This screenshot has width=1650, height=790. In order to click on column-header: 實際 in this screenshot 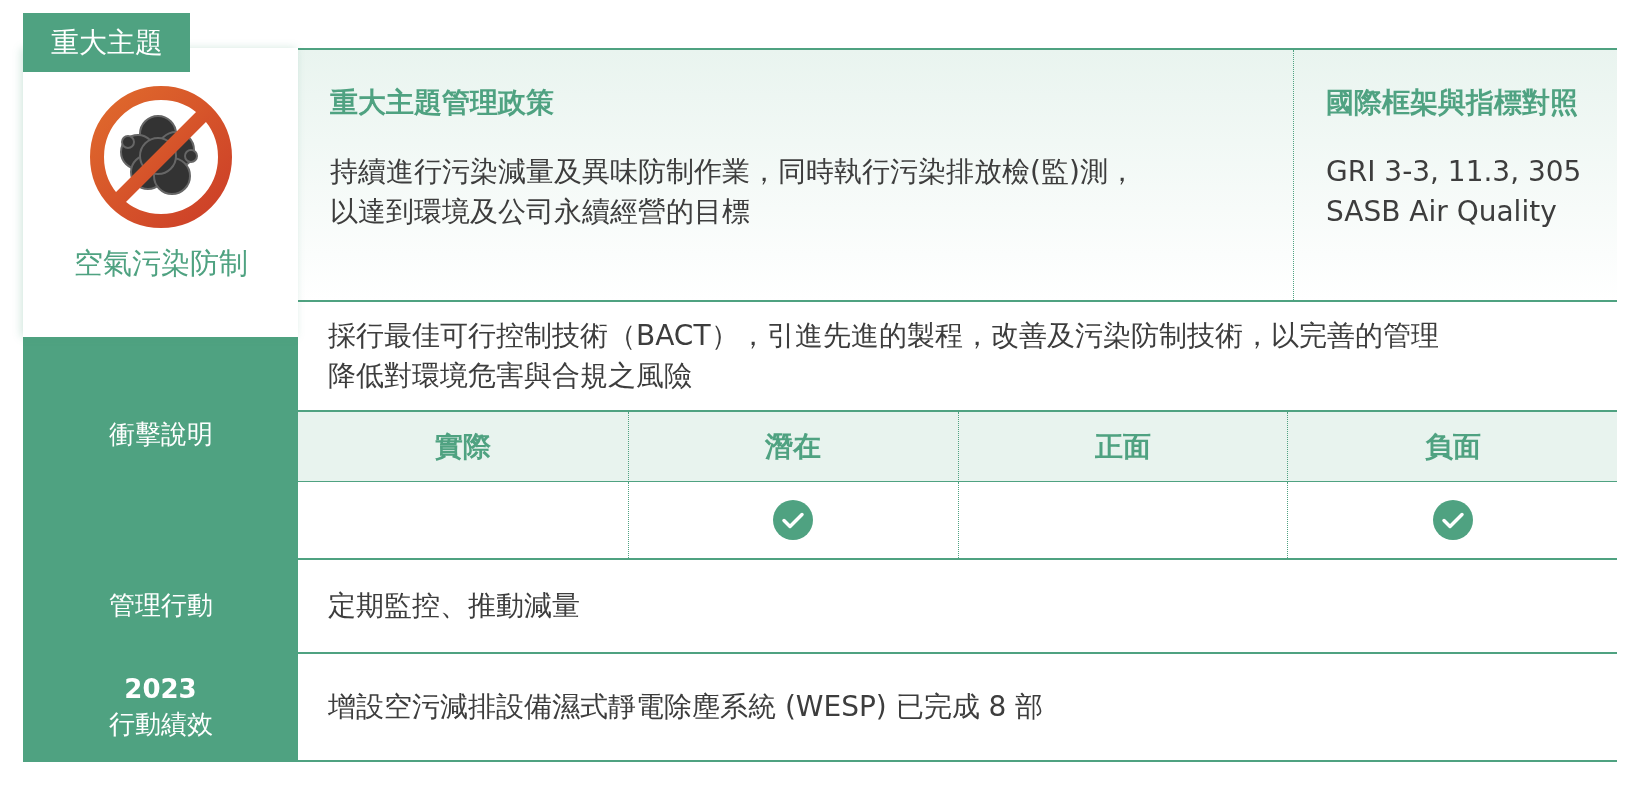, I will do `click(463, 447)`.